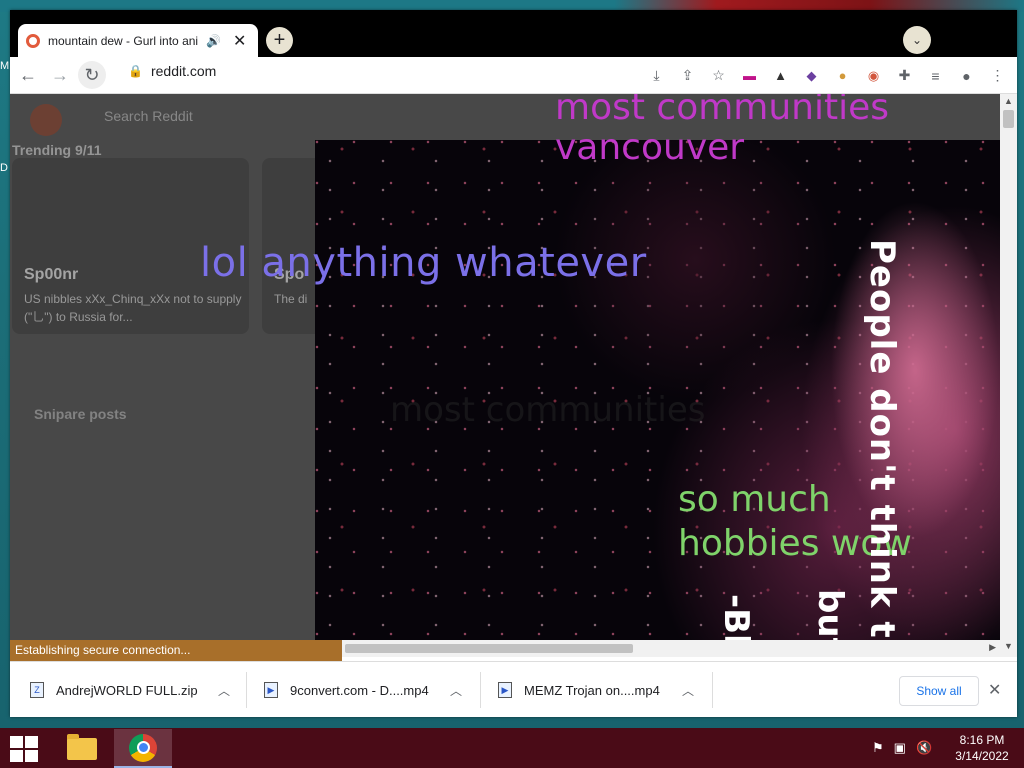 Image resolution: width=1024 pixels, height=768 pixels. I want to click on download-item: ▶ MEMZ Trojan on....mp4 ︿, so click(603, 690).